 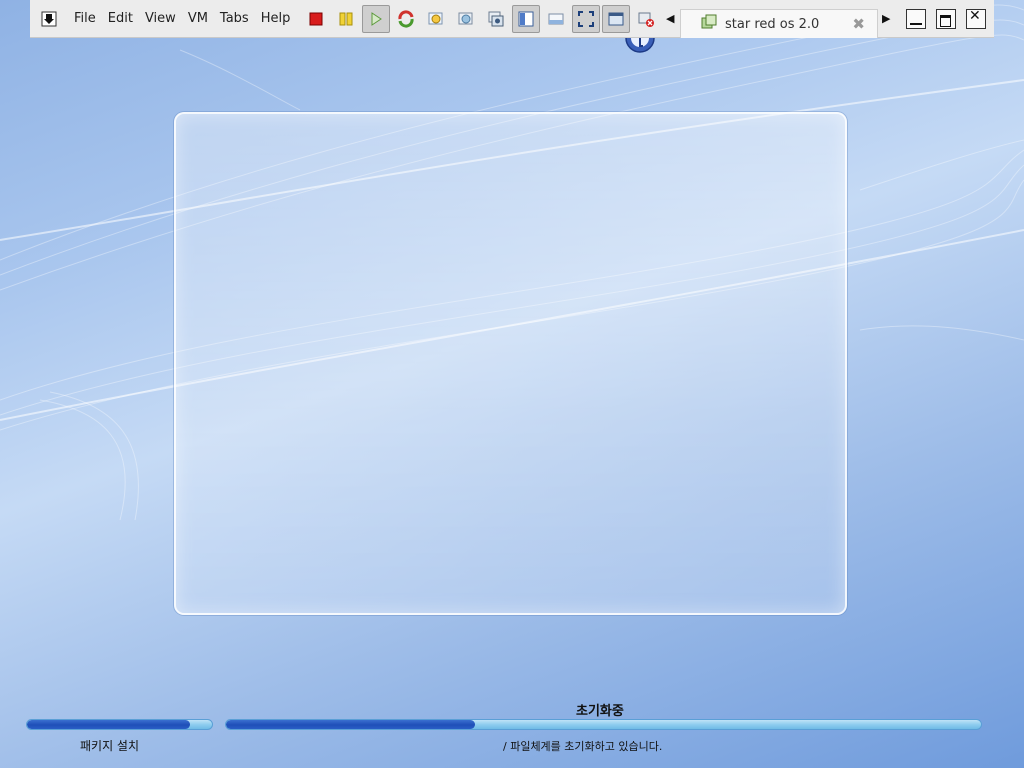 I want to click on unity-button, so click(x=616, y=18).